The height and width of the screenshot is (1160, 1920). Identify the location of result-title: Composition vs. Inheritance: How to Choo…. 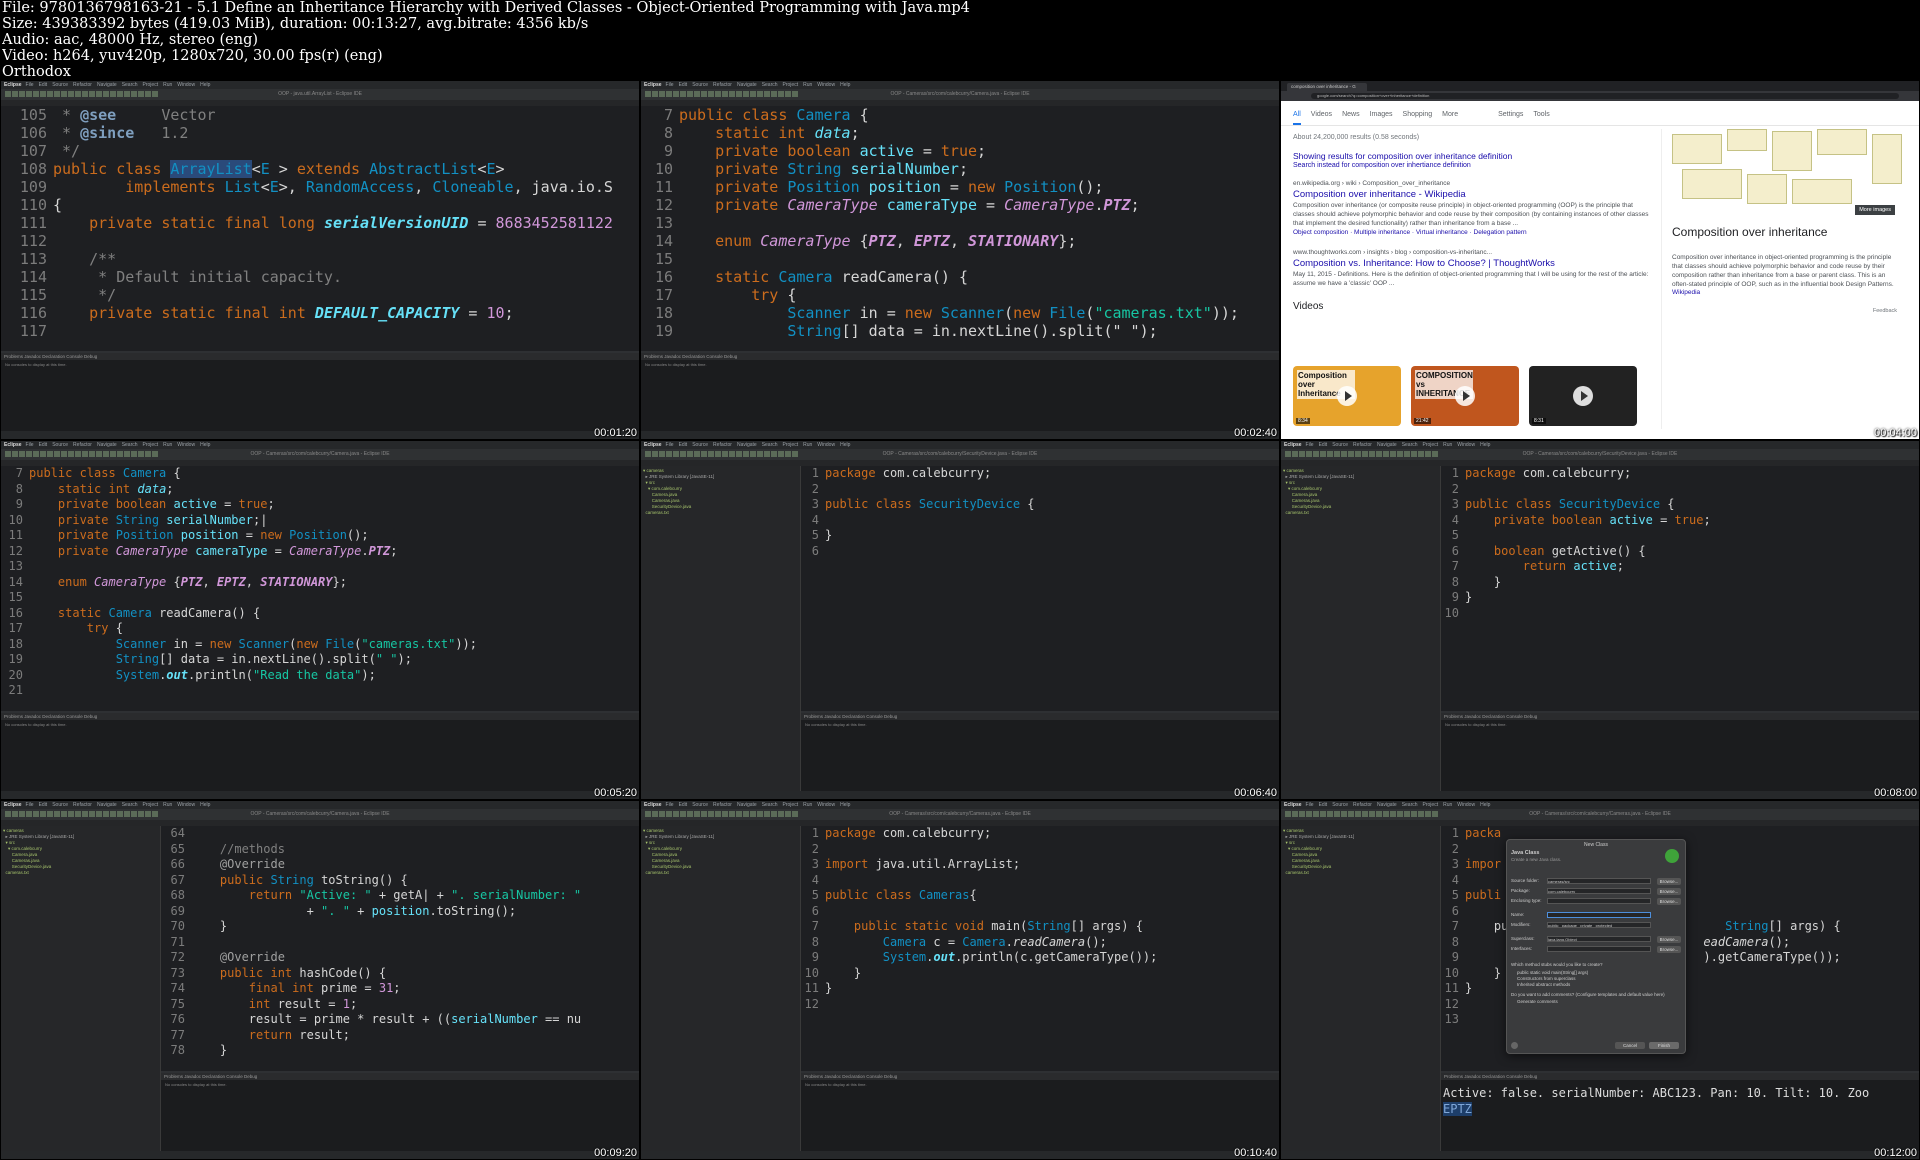
(1473, 264).